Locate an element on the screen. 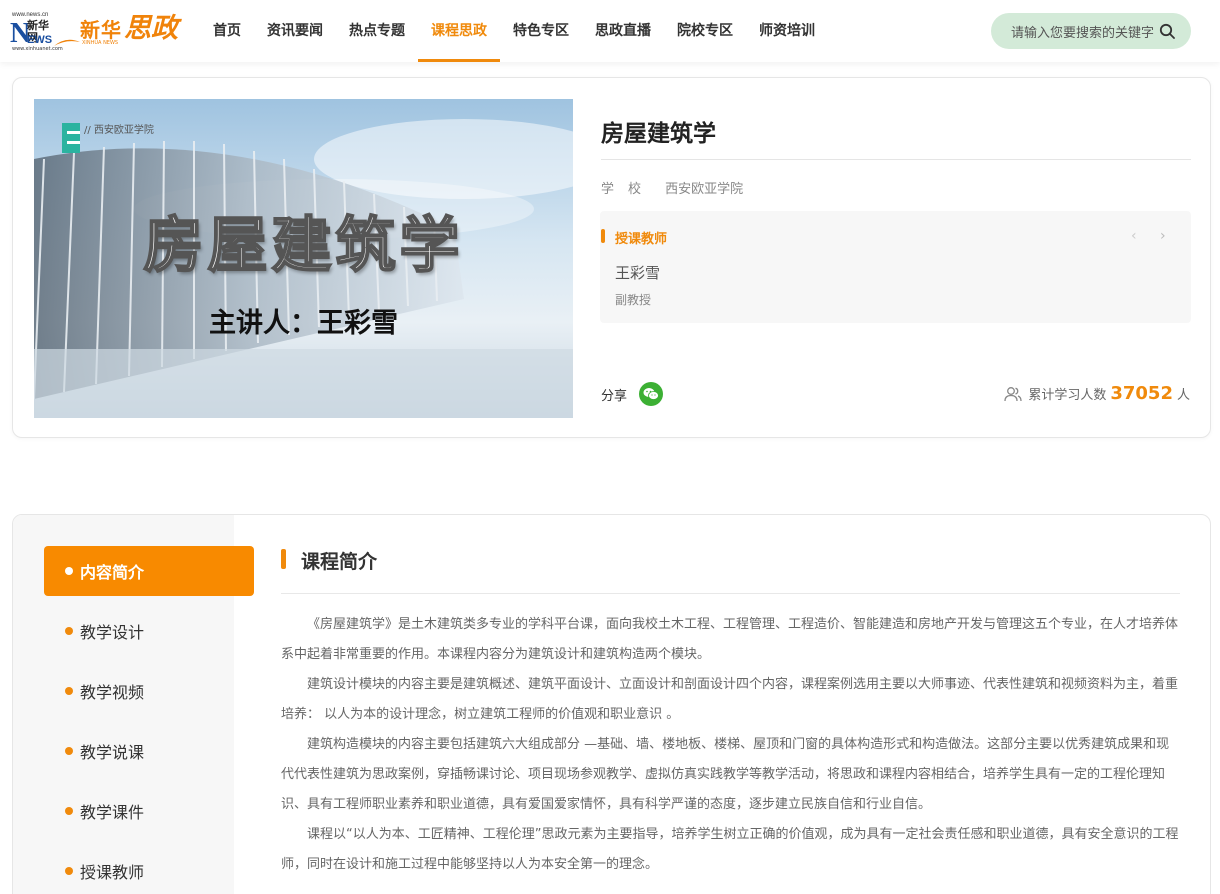 The width and height of the screenshot is (1220, 894). cover-speaker: 主讲人：王彩雪 is located at coordinates (303, 323).